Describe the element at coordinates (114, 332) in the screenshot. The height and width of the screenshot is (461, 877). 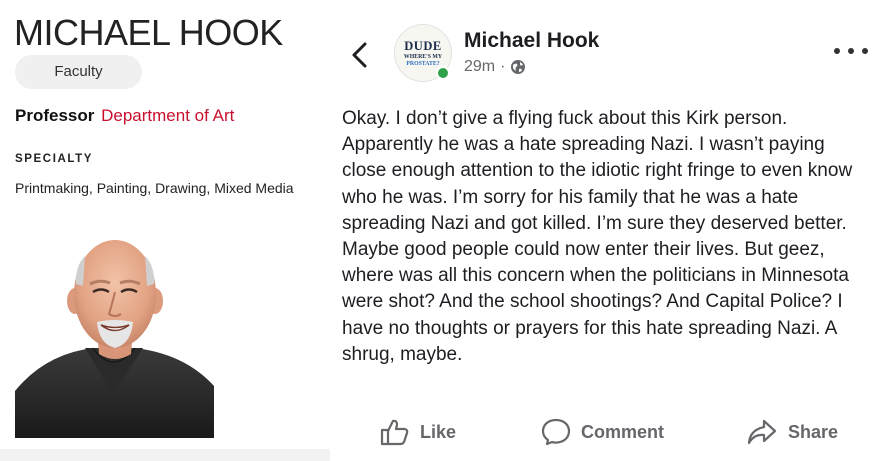
I see `portrait-photo` at that location.